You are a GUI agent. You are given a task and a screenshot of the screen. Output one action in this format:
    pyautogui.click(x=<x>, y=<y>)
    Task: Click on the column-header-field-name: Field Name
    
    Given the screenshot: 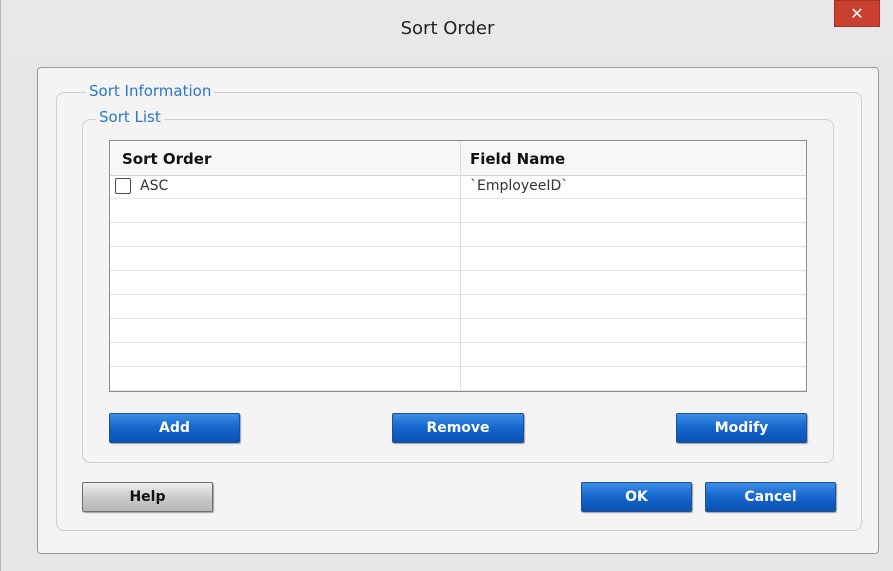 What is the action you would take?
    pyautogui.click(x=517, y=159)
    